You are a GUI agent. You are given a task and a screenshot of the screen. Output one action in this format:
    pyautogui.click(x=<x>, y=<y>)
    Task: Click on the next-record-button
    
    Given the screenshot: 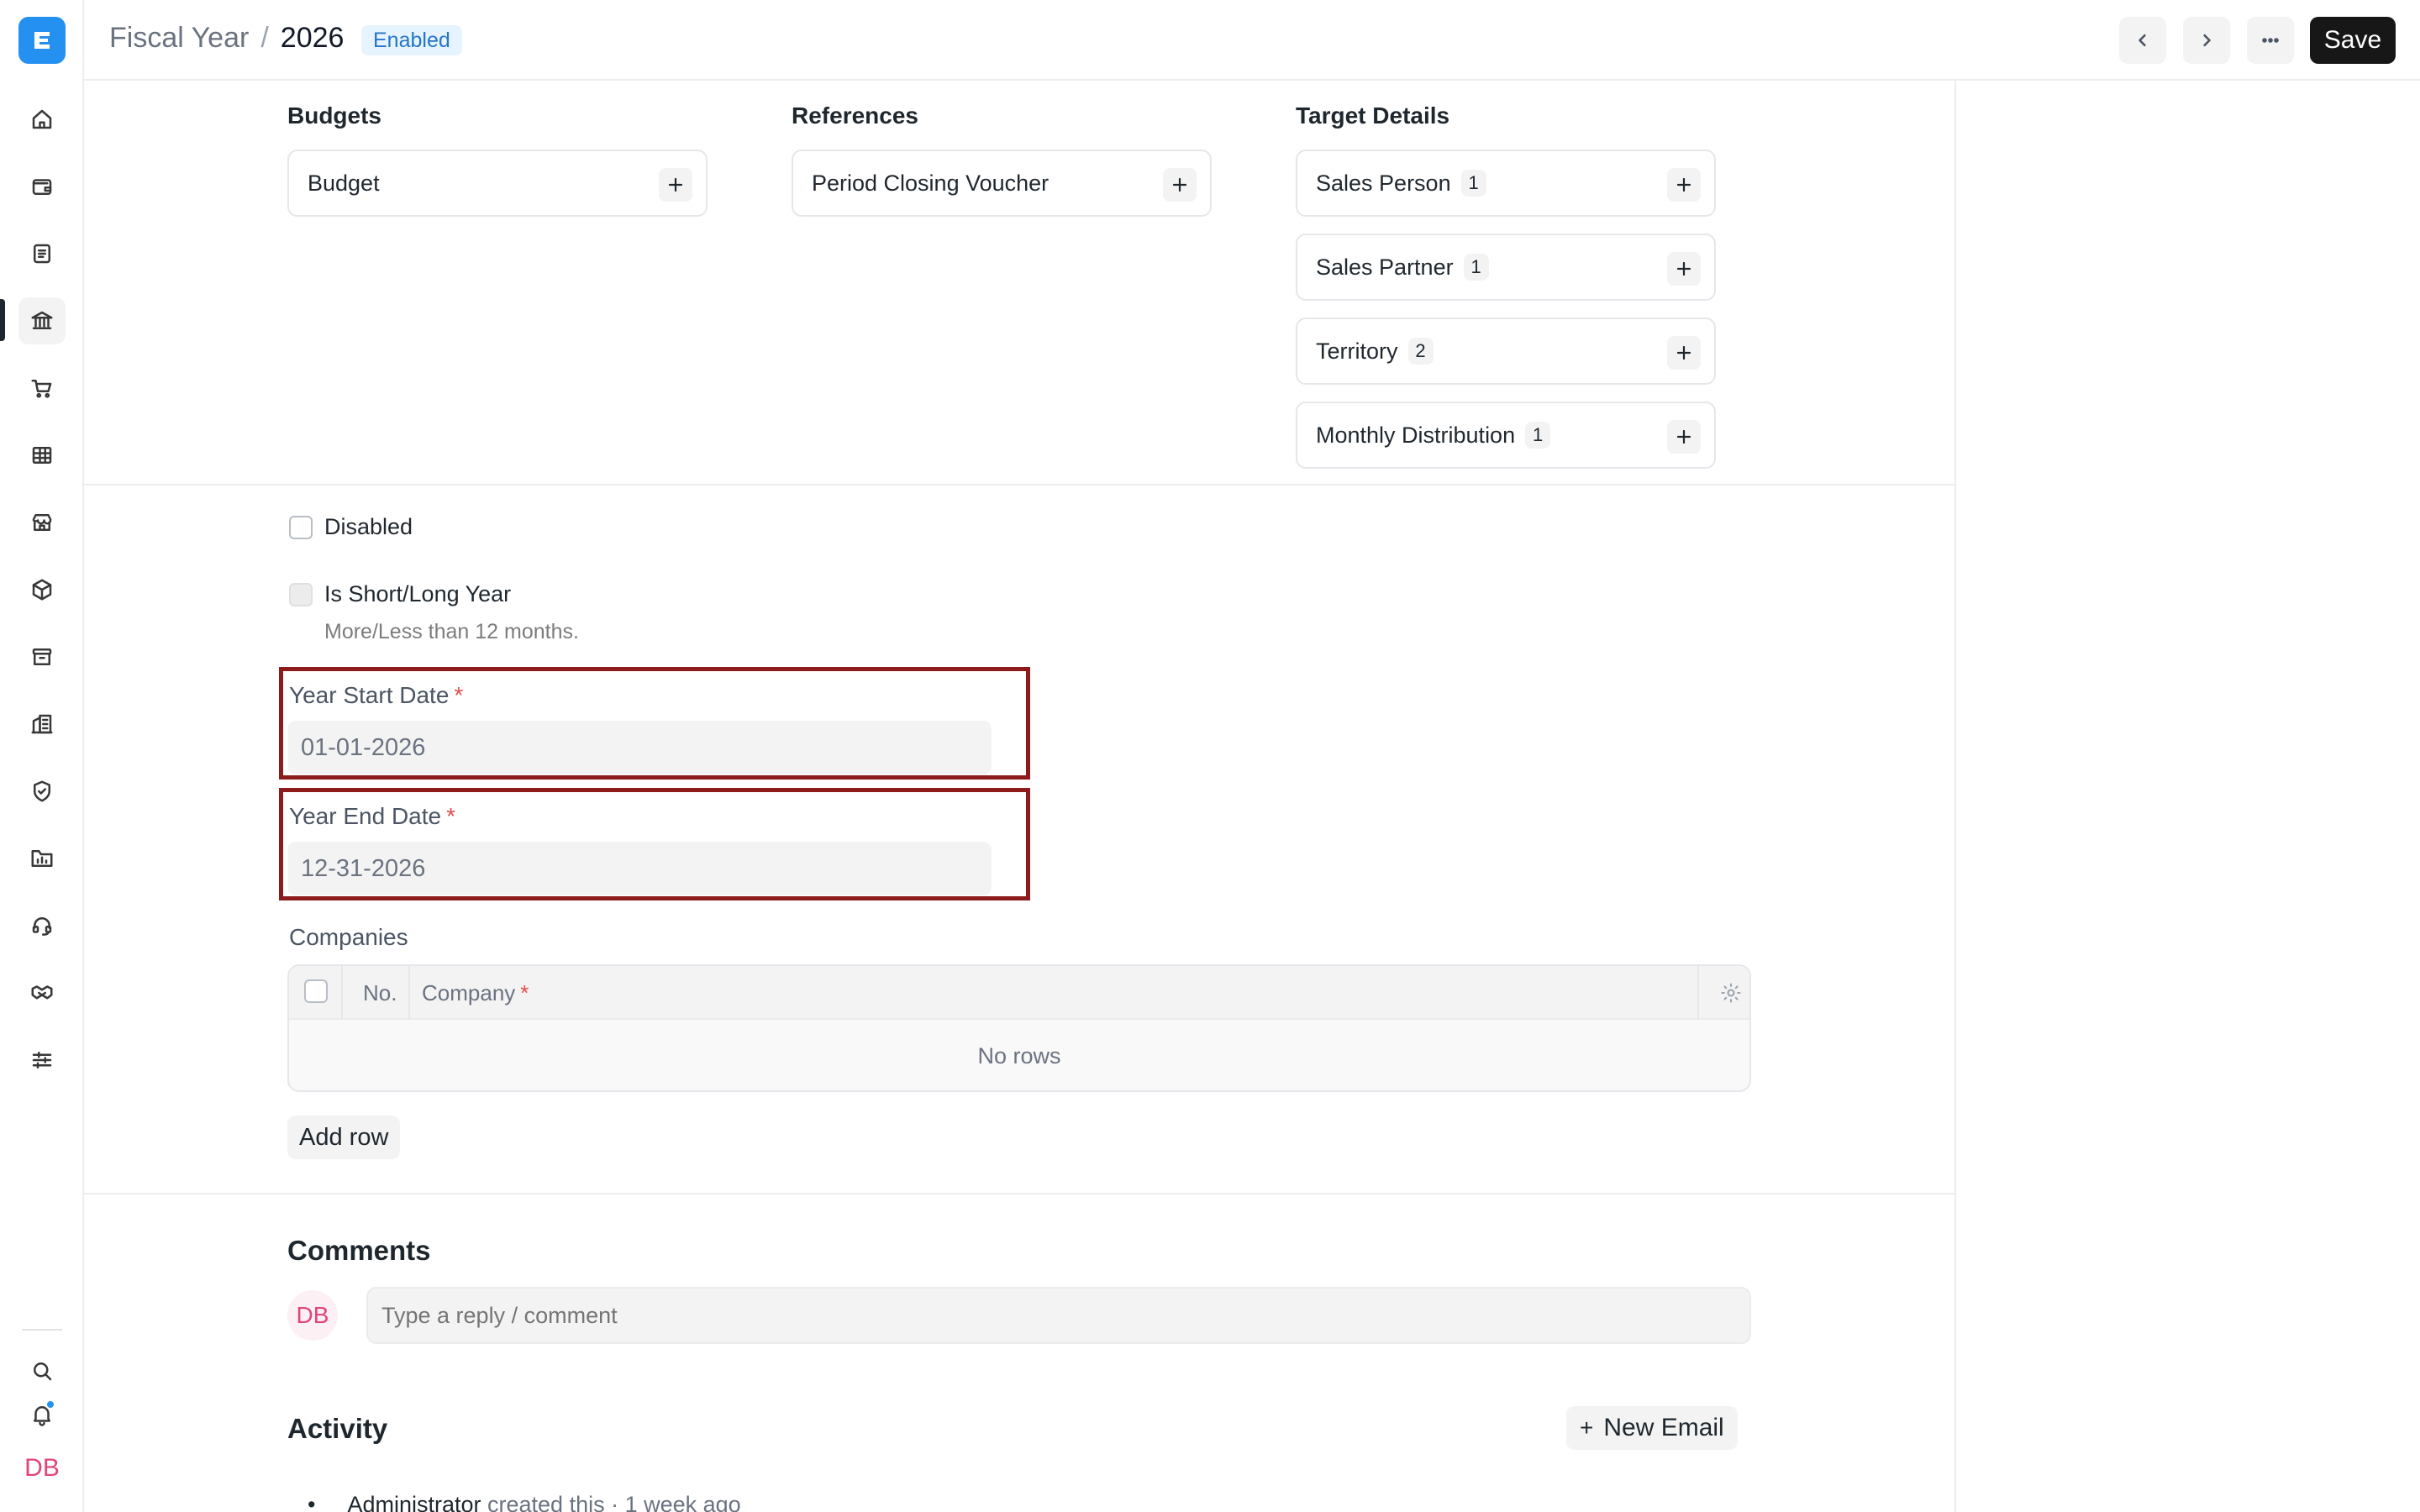 What is the action you would take?
    pyautogui.click(x=2207, y=40)
    